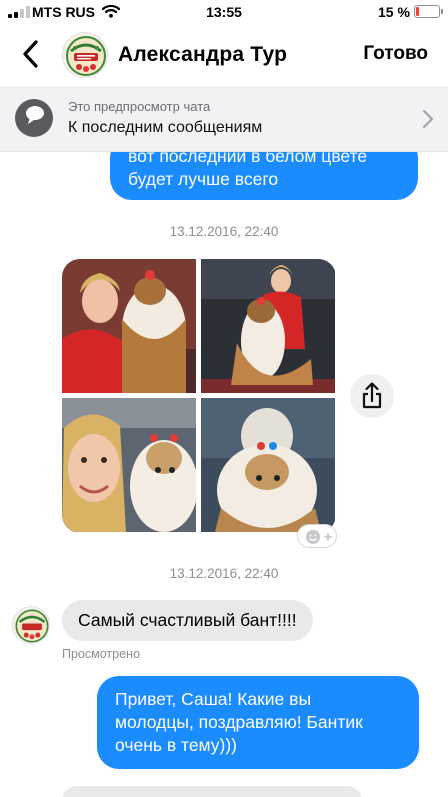 Image resolution: width=448 pixels, height=797 pixels. What do you see at coordinates (165, 127) in the screenshot?
I see `preview-title: К последним сообщениям` at bounding box center [165, 127].